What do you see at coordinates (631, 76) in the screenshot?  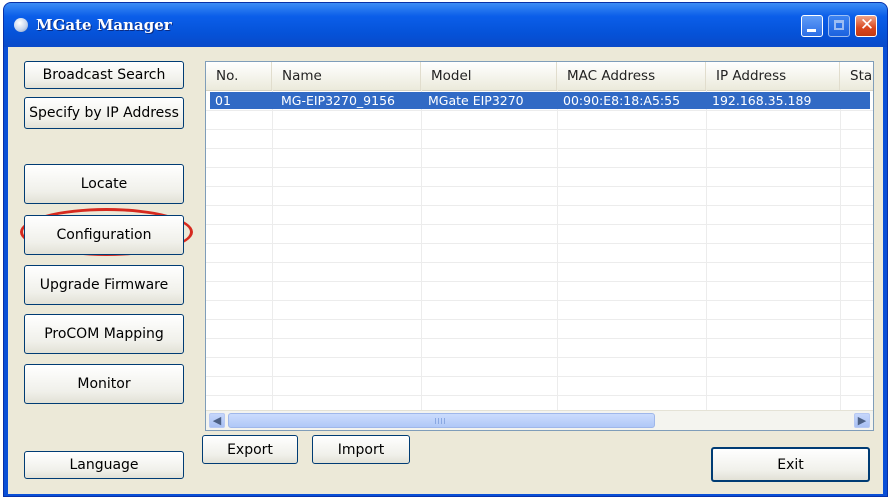 I see `column-header-mac: MAC Address` at bounding box center [631, 76].